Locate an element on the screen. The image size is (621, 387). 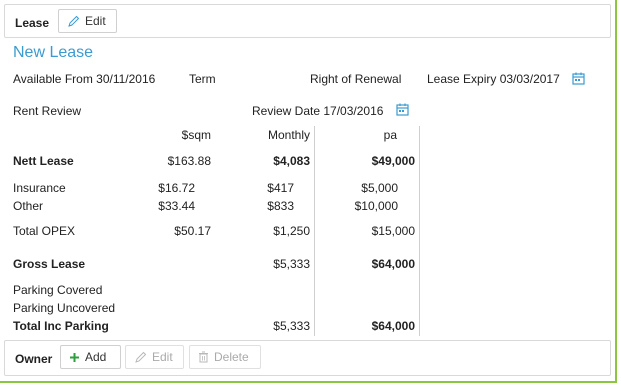
row-sqm: $163.88 is located at coordinates (189, 161).